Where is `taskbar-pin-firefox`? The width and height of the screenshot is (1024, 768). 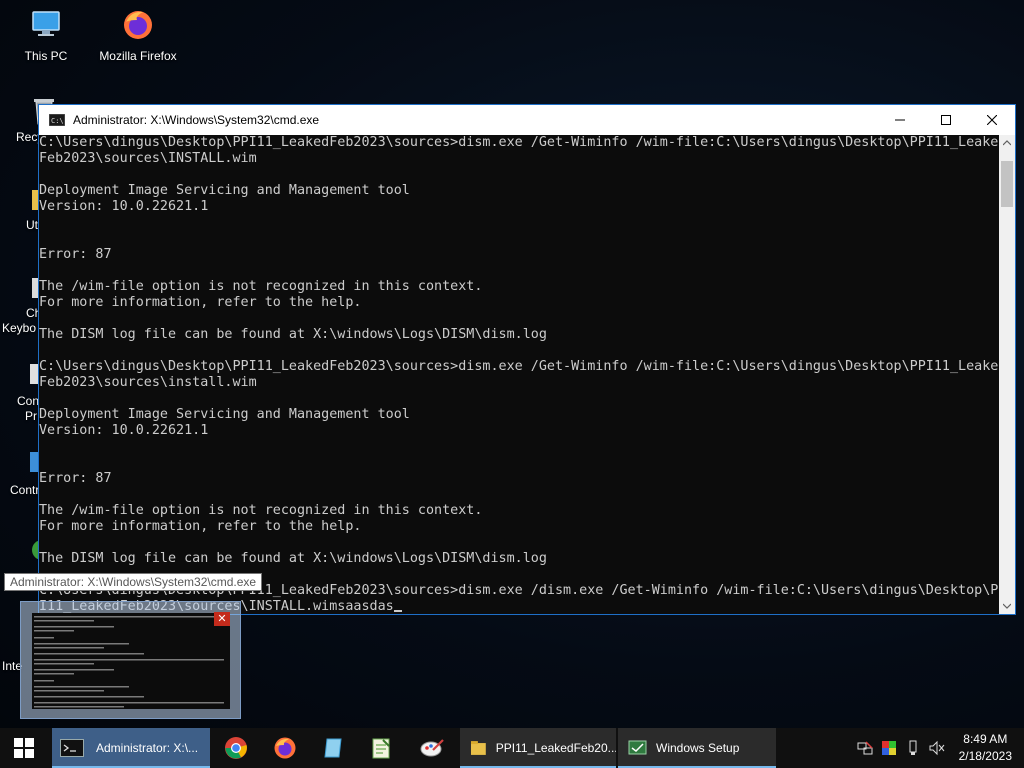
taskbar-pin-firefox is located at coordinates (285, 748).